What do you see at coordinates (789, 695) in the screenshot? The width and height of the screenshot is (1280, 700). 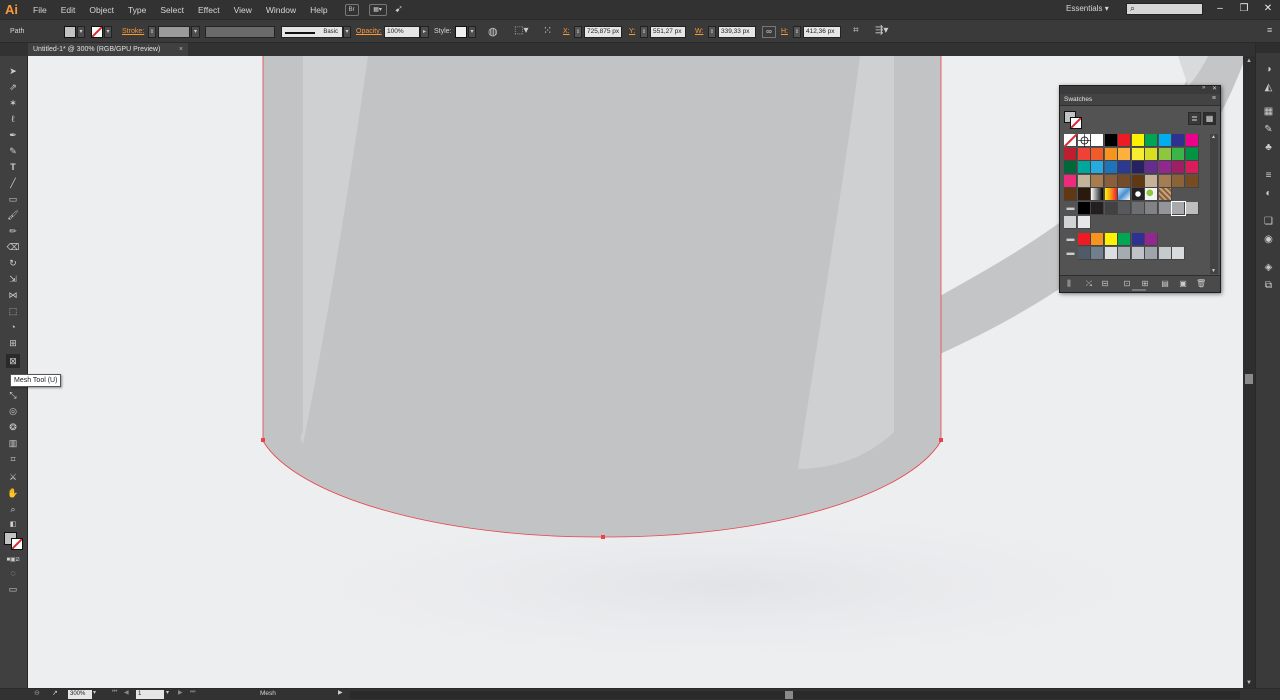 I see `horizontal-scroll-thumb` at bounding box center [789, 695].